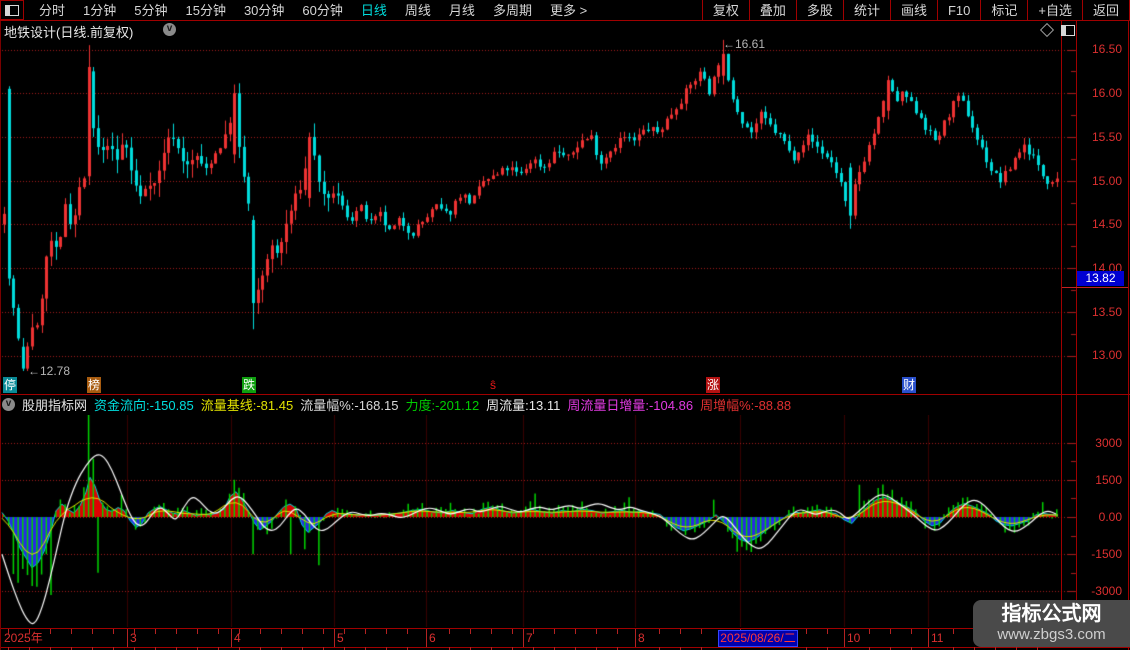 This screenshot has height=650, width=1130. What do you see at coordinates (819, 10) in the screenshot?
I see `menu-item-tool: 多股` at bounding box center [819, 10].